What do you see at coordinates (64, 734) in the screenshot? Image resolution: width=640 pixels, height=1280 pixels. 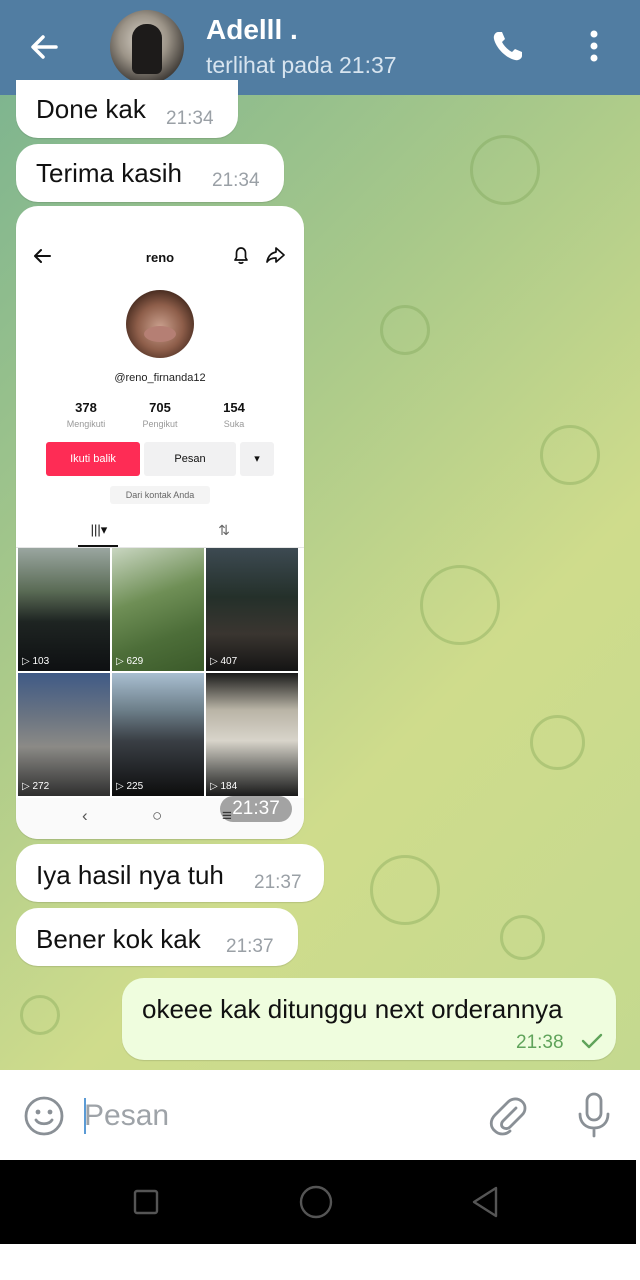 I see `video-thumbnail: ▷ 272` at bounding box center [64, 734].